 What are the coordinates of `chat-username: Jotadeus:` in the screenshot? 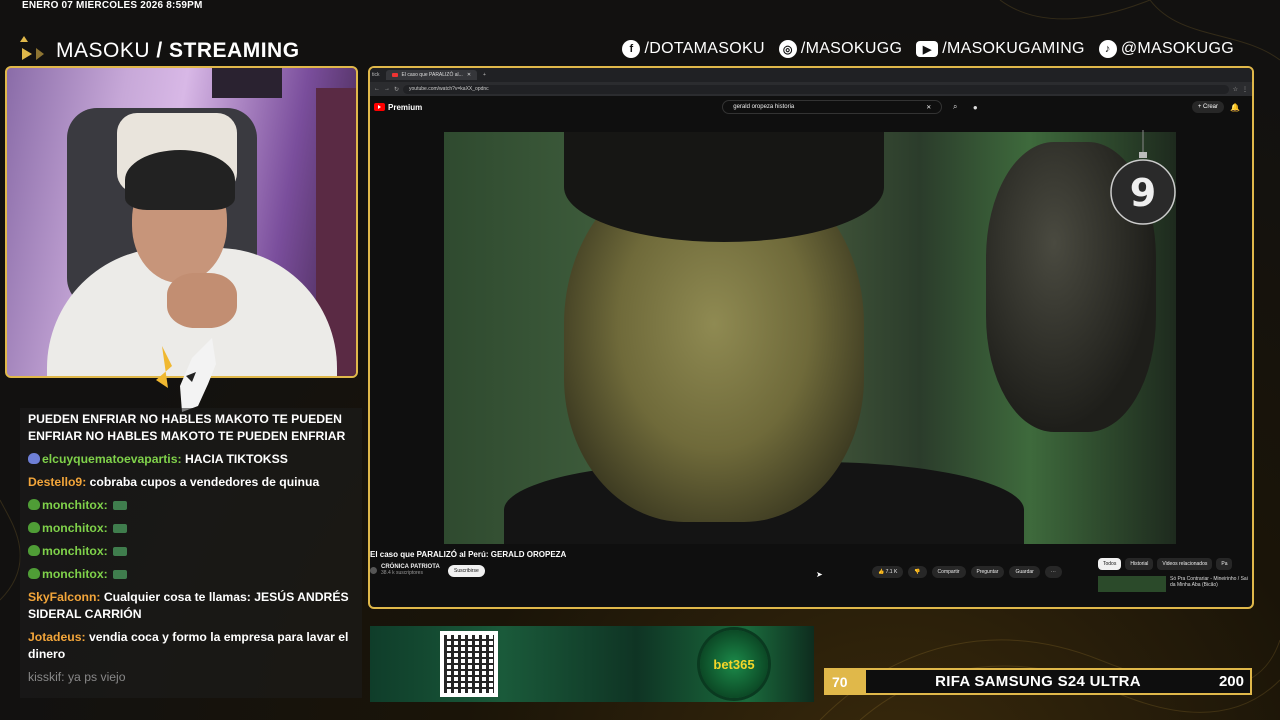 It's located at (57, 637).